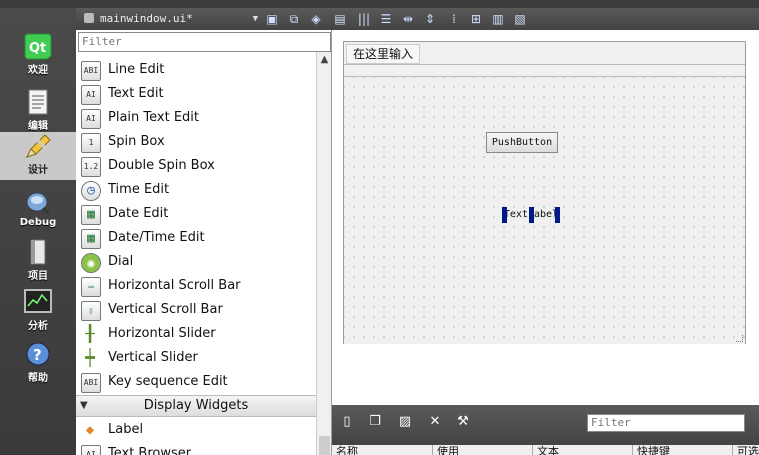  I want to click on calendar-clock-icon: ▦, so click(91, 239).